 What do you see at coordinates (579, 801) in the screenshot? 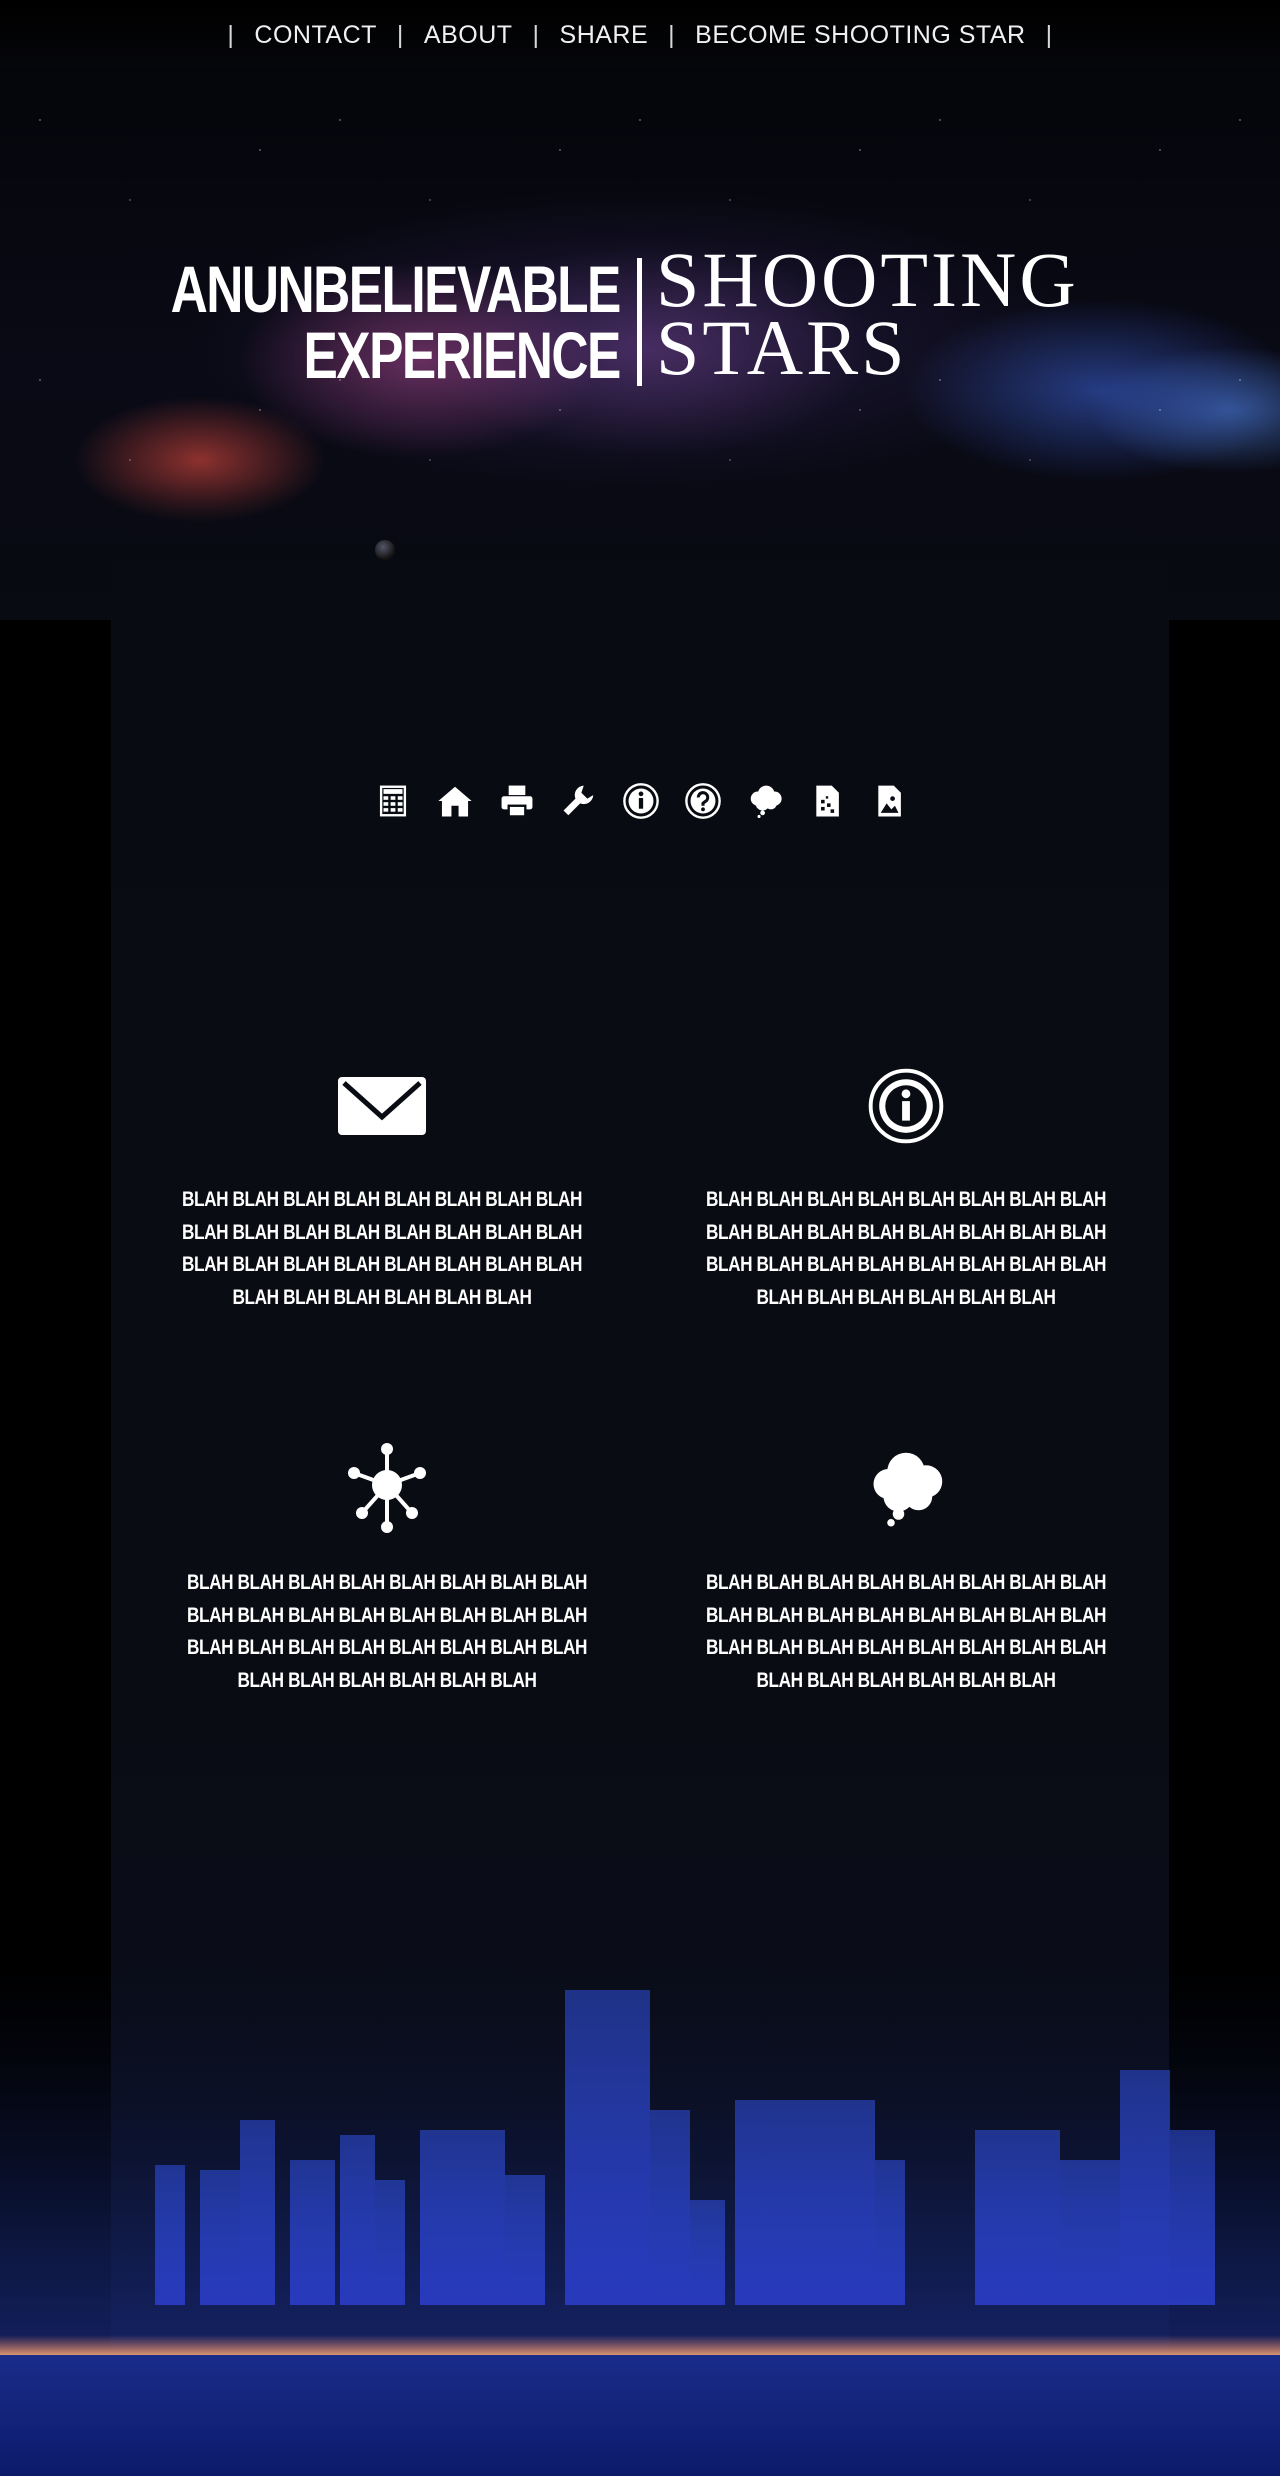
I see `wrench-icon` at bounding box center [579, 801].